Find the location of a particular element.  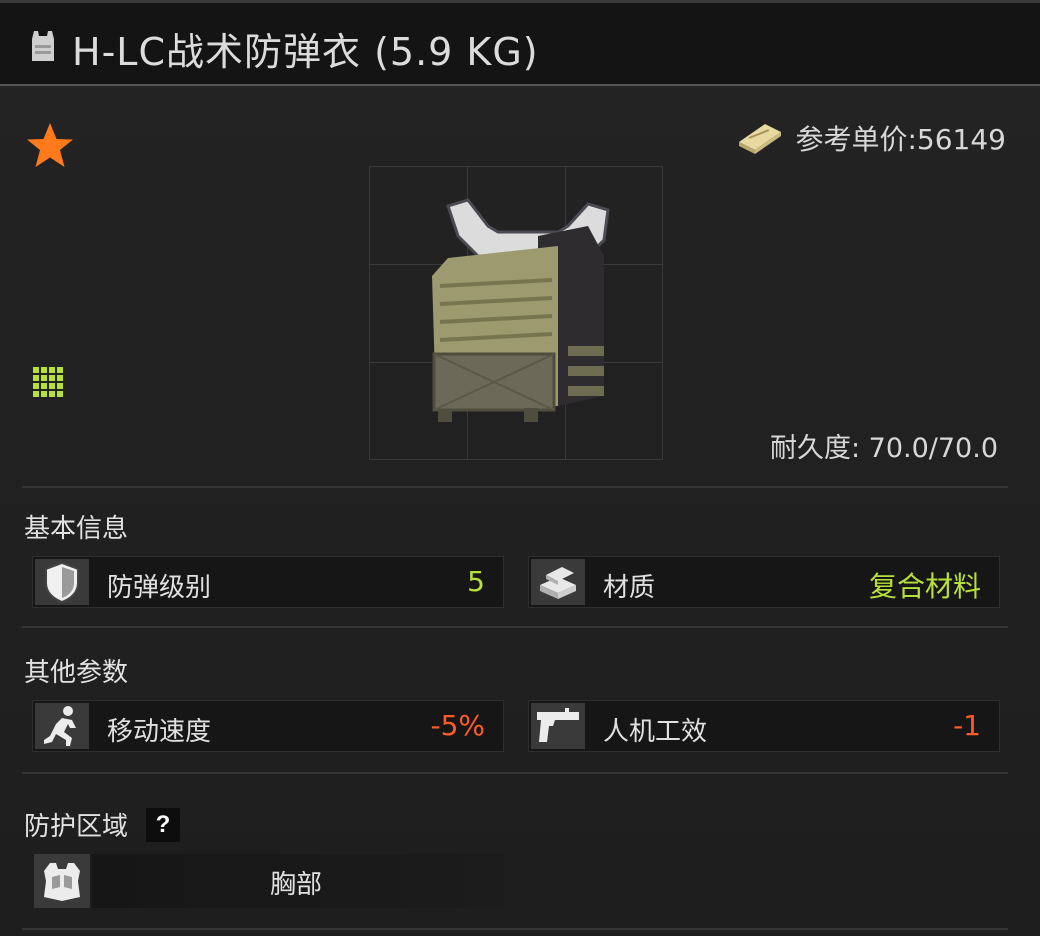

stat-value: 复合材料 is located at coordinates (924, 586).